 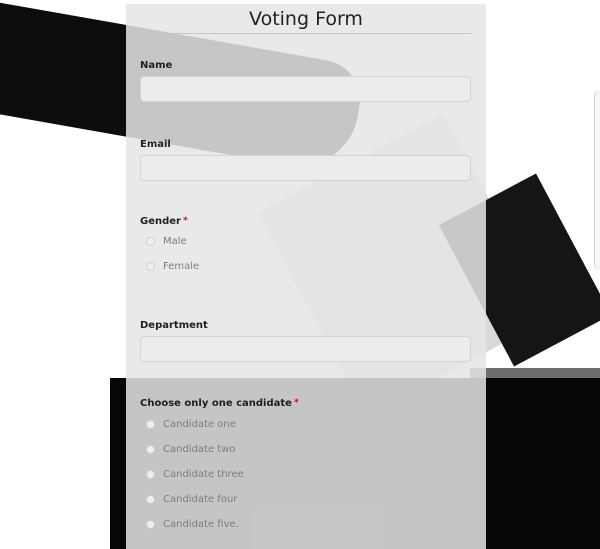 I want to click on title-divider, so click(x=305, y=33).